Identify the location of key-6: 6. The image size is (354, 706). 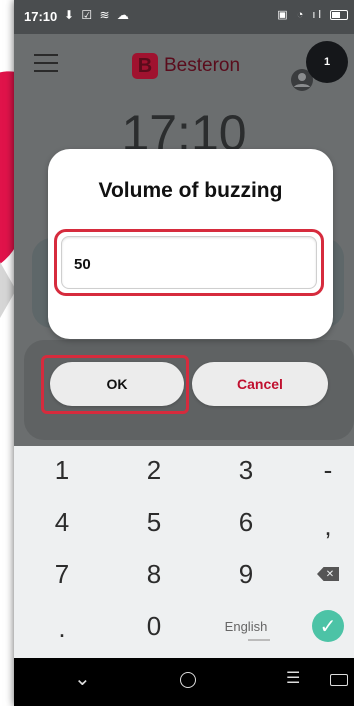
(246, 522).